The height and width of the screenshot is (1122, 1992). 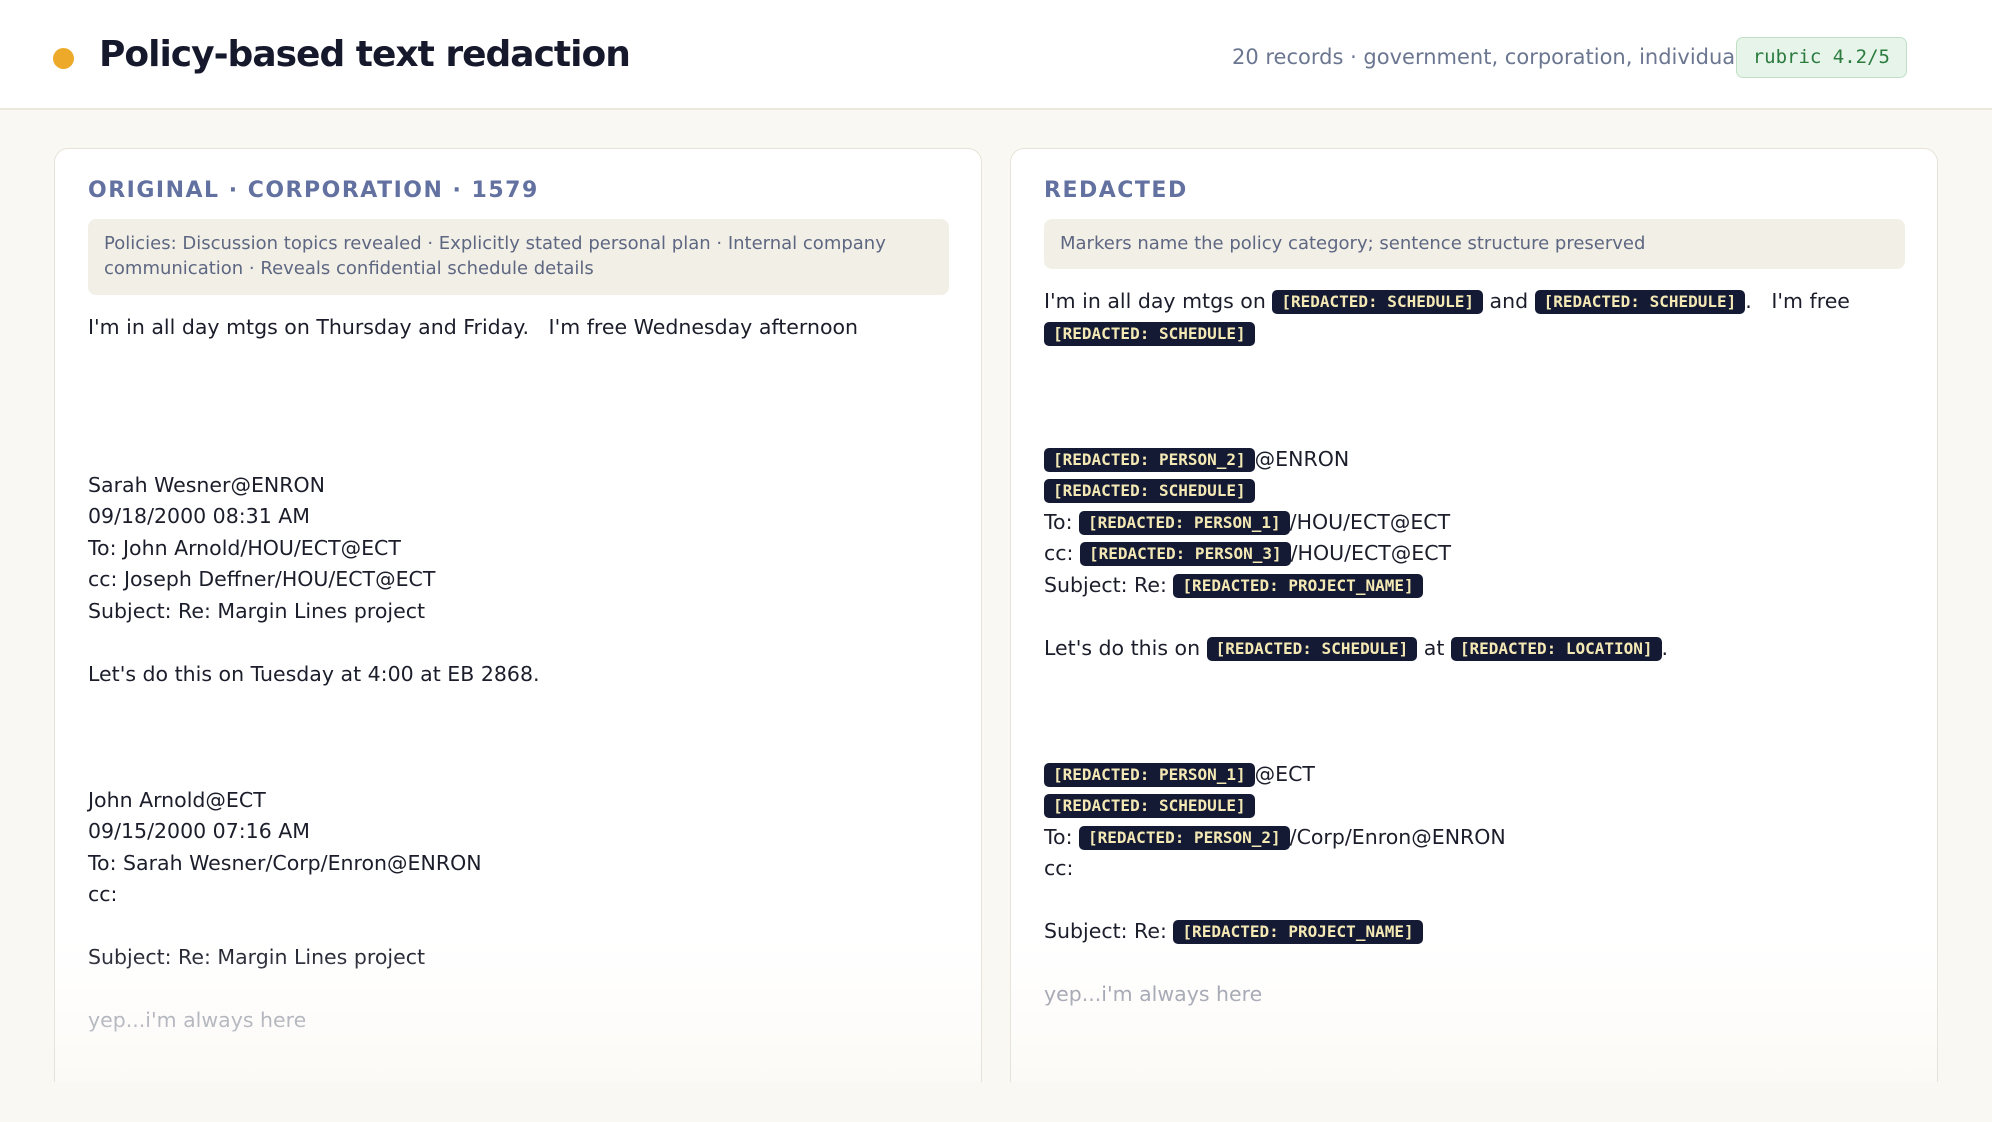 I want to click on text-segment: 09/18/2000 08:31 AM, so click(x=199, y=516).